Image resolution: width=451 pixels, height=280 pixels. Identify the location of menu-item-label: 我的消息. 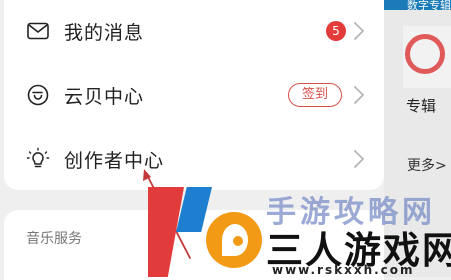
(104, 33).